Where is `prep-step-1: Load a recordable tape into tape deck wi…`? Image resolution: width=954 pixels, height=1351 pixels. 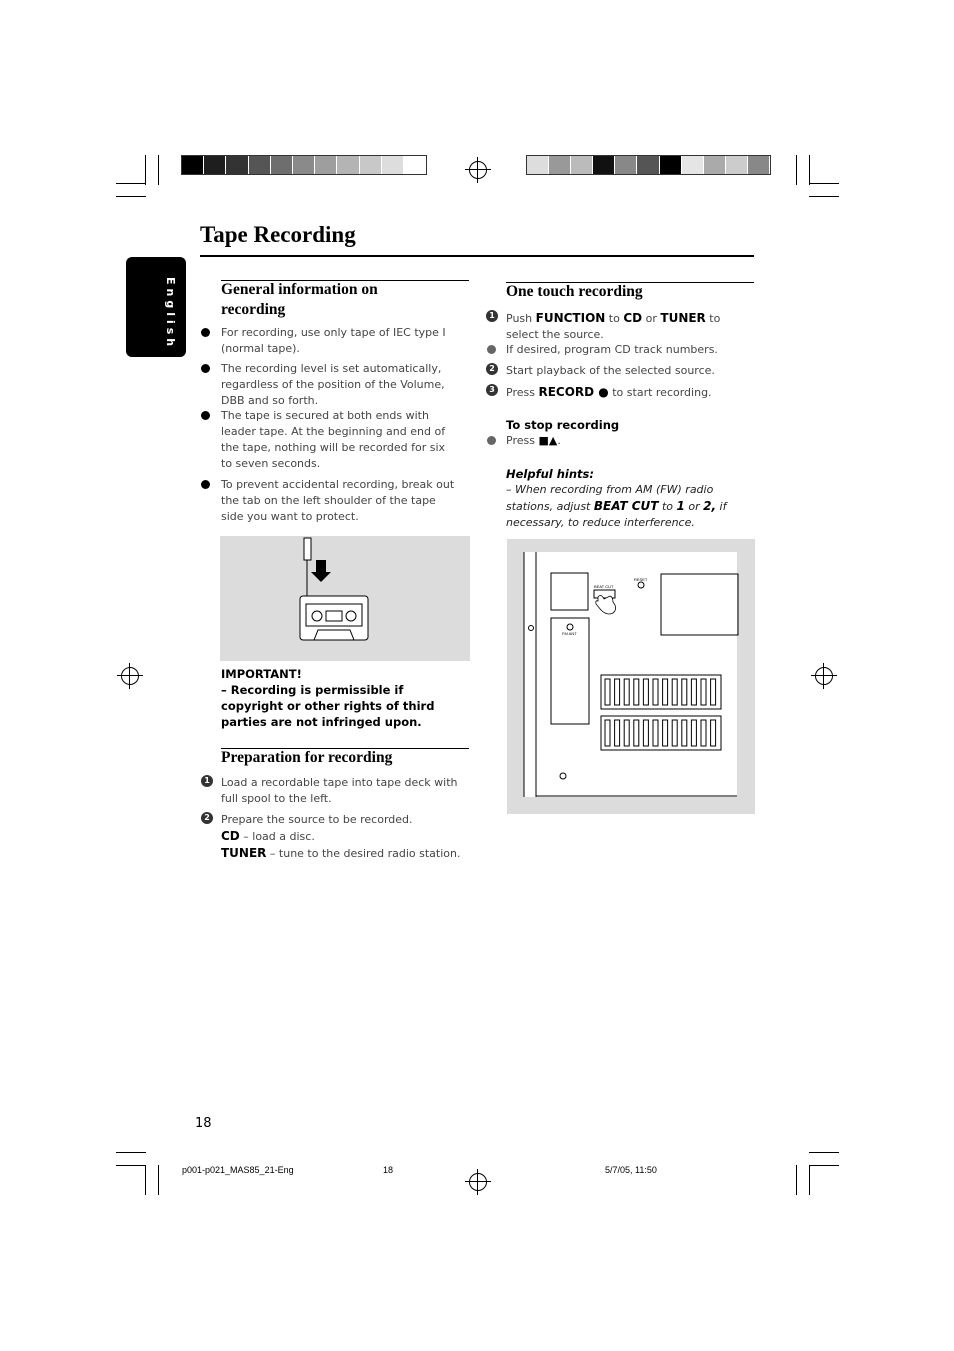
prep-step-1: Load a recordable tape into tape deck wi… is located at coordinates (339, 790).